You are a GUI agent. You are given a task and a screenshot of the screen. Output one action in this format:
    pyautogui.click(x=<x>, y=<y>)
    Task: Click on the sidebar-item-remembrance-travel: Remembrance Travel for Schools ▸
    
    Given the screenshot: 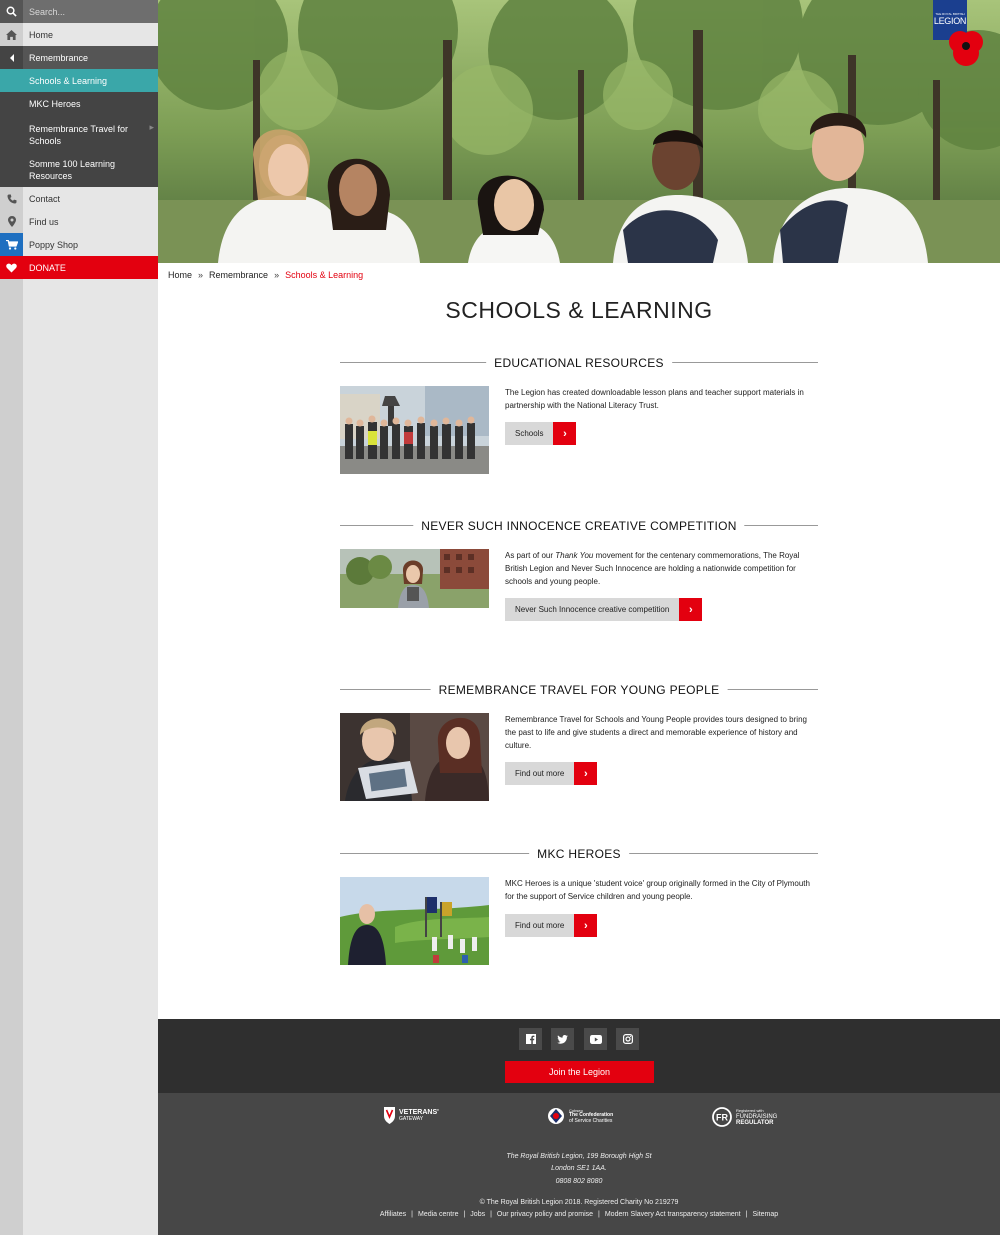 What is the action you would take?
    pyautogui.click(x=79, y=135)
    